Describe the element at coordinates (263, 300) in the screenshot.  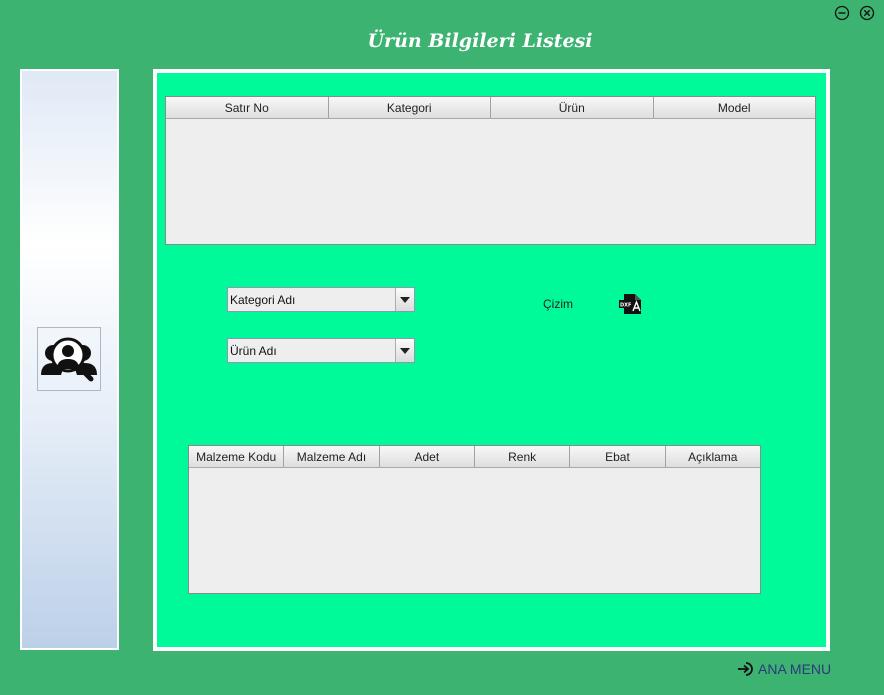
I see `category-select-value: Kategori Adı` at that location.